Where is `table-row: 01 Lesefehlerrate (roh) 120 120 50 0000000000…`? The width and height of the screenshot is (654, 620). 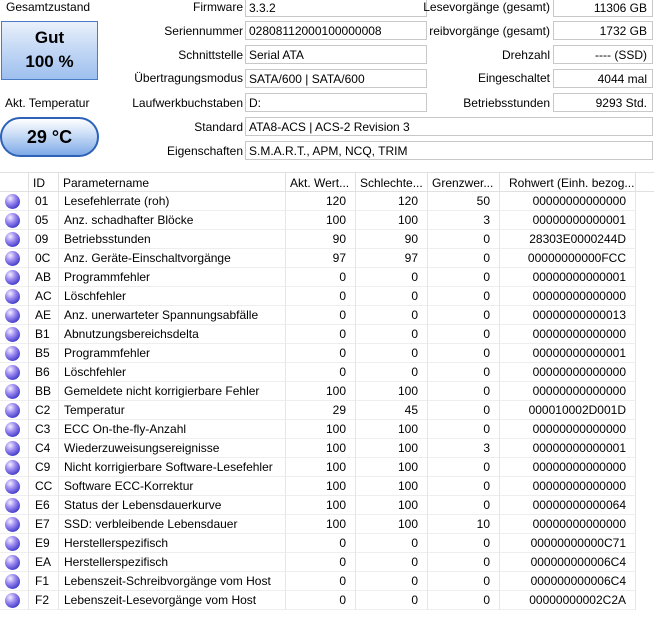
table-row: 01 Lesefehlerrate (roh) 120 120 50 0000000000… is located at coordinates (327, 201).